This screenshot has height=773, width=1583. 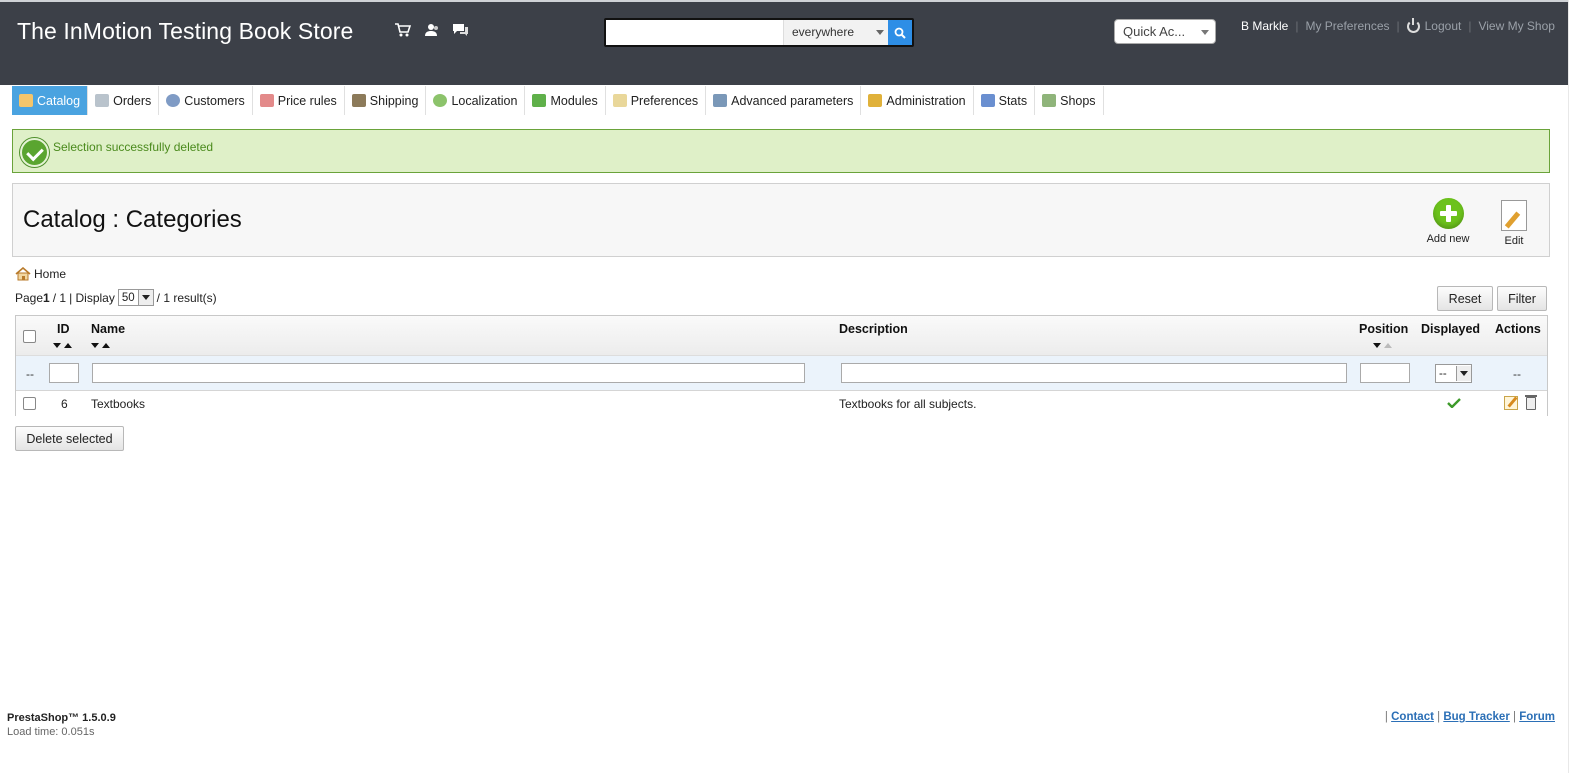 What do you see at coordinates (185, 31) in the screenshot?
I see `shop-name: The InMotion Testing Book Store` at bounding box center [185, 31].